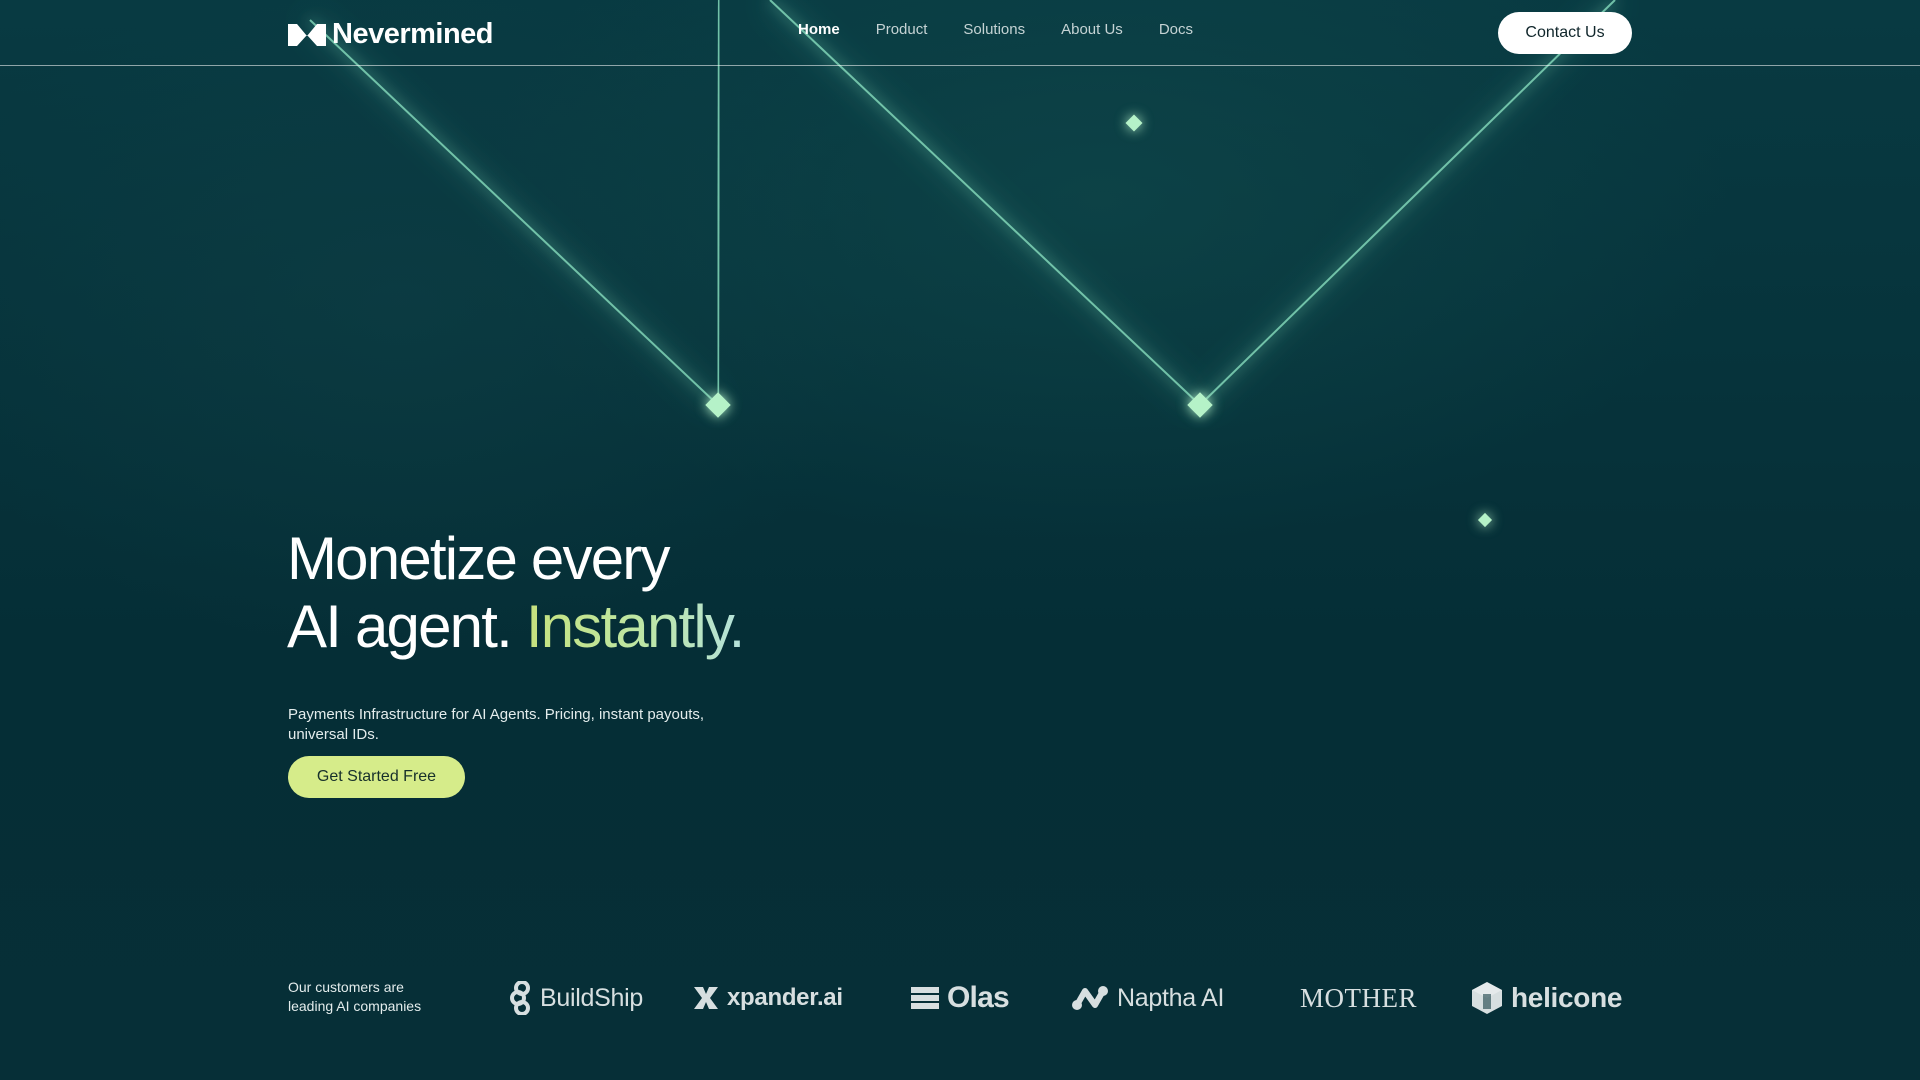 The image size is (1920, 1080). Describe the element at coordinates (1487, 998) in the screenshot. I see `helicone-icon` at that location.